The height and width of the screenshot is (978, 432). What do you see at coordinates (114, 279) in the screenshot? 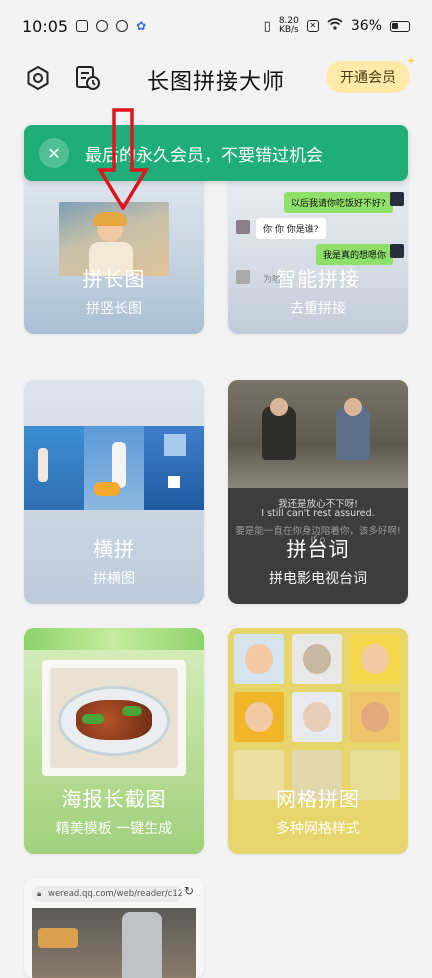
I see `card-title: 拼长图` at bounding box center [114, 279].